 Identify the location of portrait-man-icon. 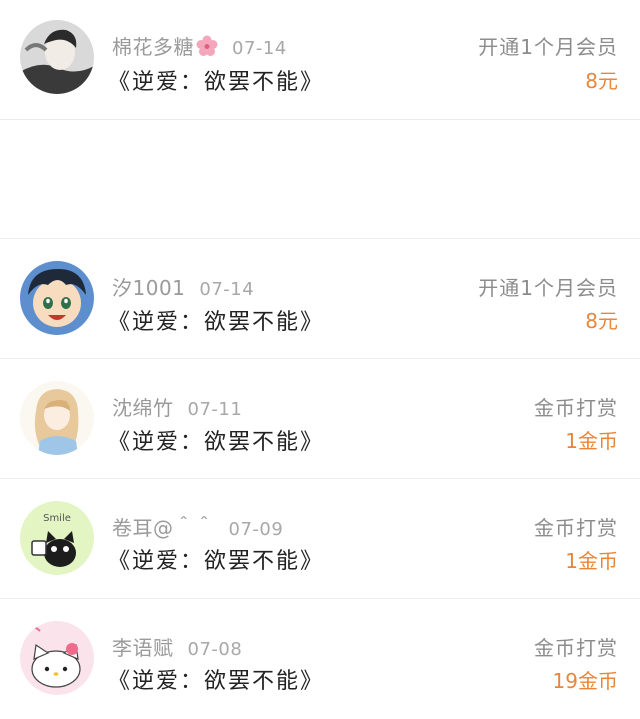
(57, 57).